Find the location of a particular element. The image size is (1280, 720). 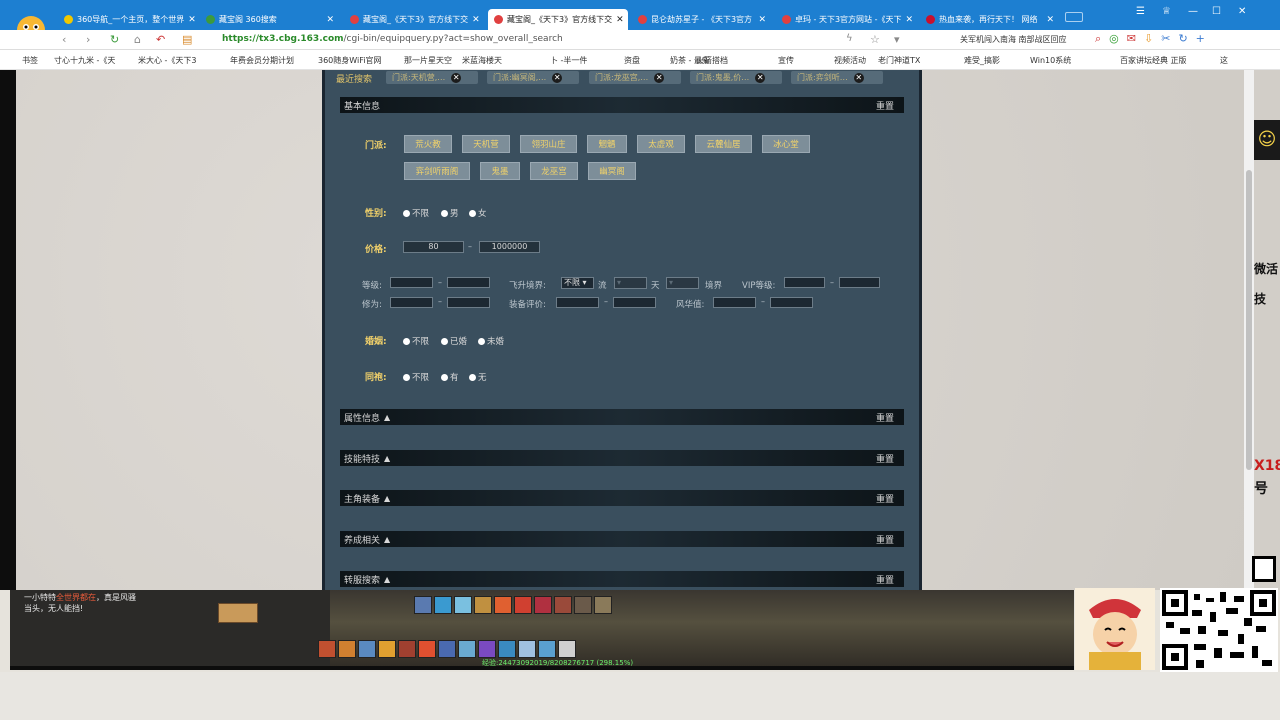

fenghua-max-input is located at coordinates (791, 302).